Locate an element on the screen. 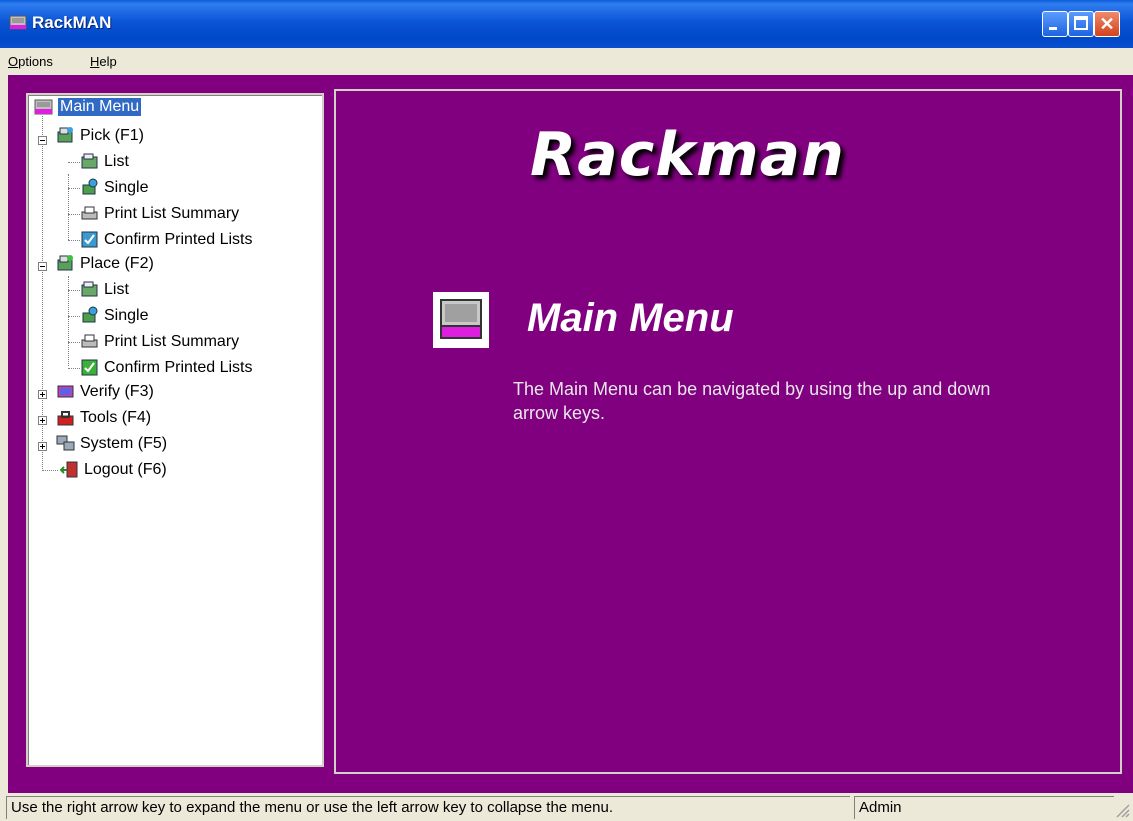  brand-title: Rackman is located at coordinates (687, 155).